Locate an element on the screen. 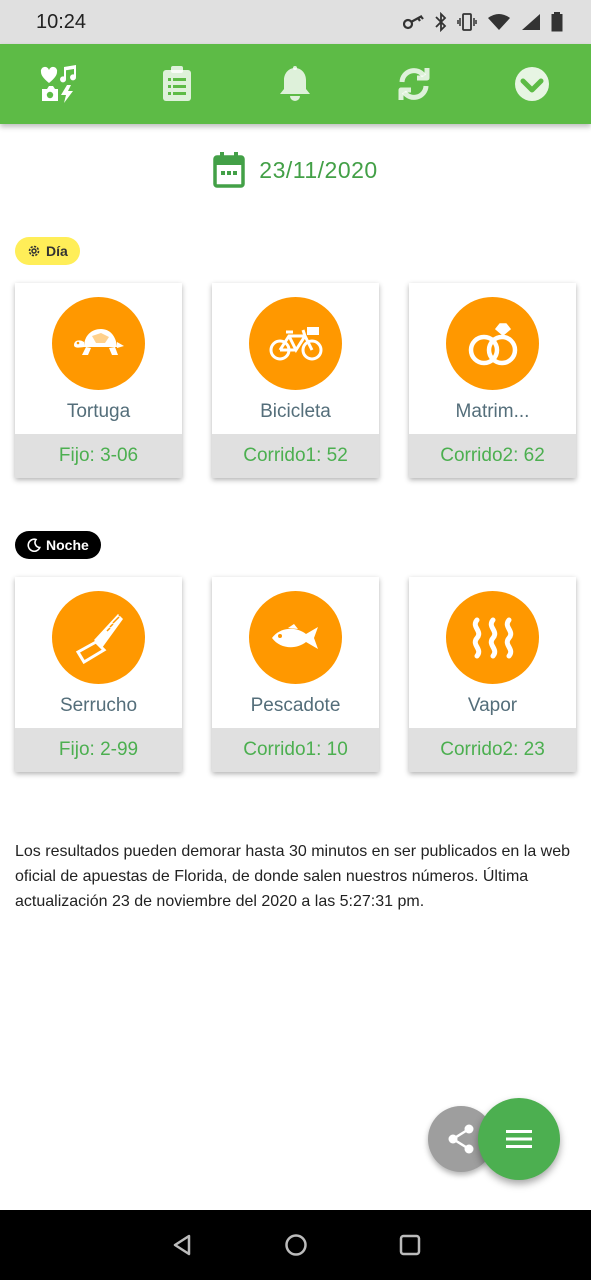 This screenshot has width=591, height=1280. card-result: Fijo: 2-99 is located at coordinates (98, 750).